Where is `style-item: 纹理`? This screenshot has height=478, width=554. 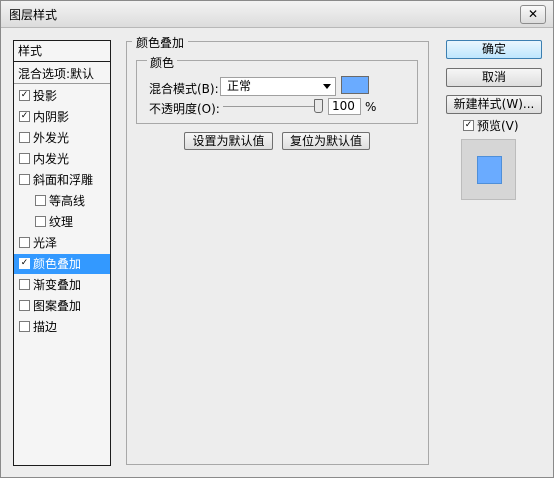 style-item: 纹理 is located at coordinates (62, 222).